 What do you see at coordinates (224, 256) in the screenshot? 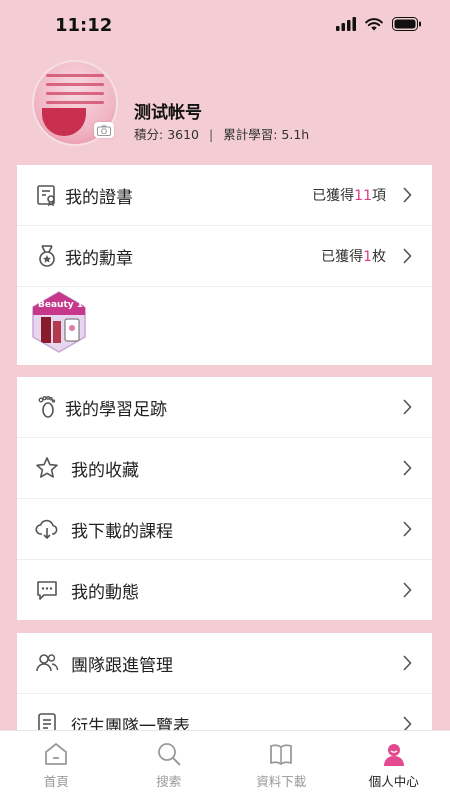
I see `my-medals-row: 我的勳章 已獲得1枚` at bounding box center [224, 256].